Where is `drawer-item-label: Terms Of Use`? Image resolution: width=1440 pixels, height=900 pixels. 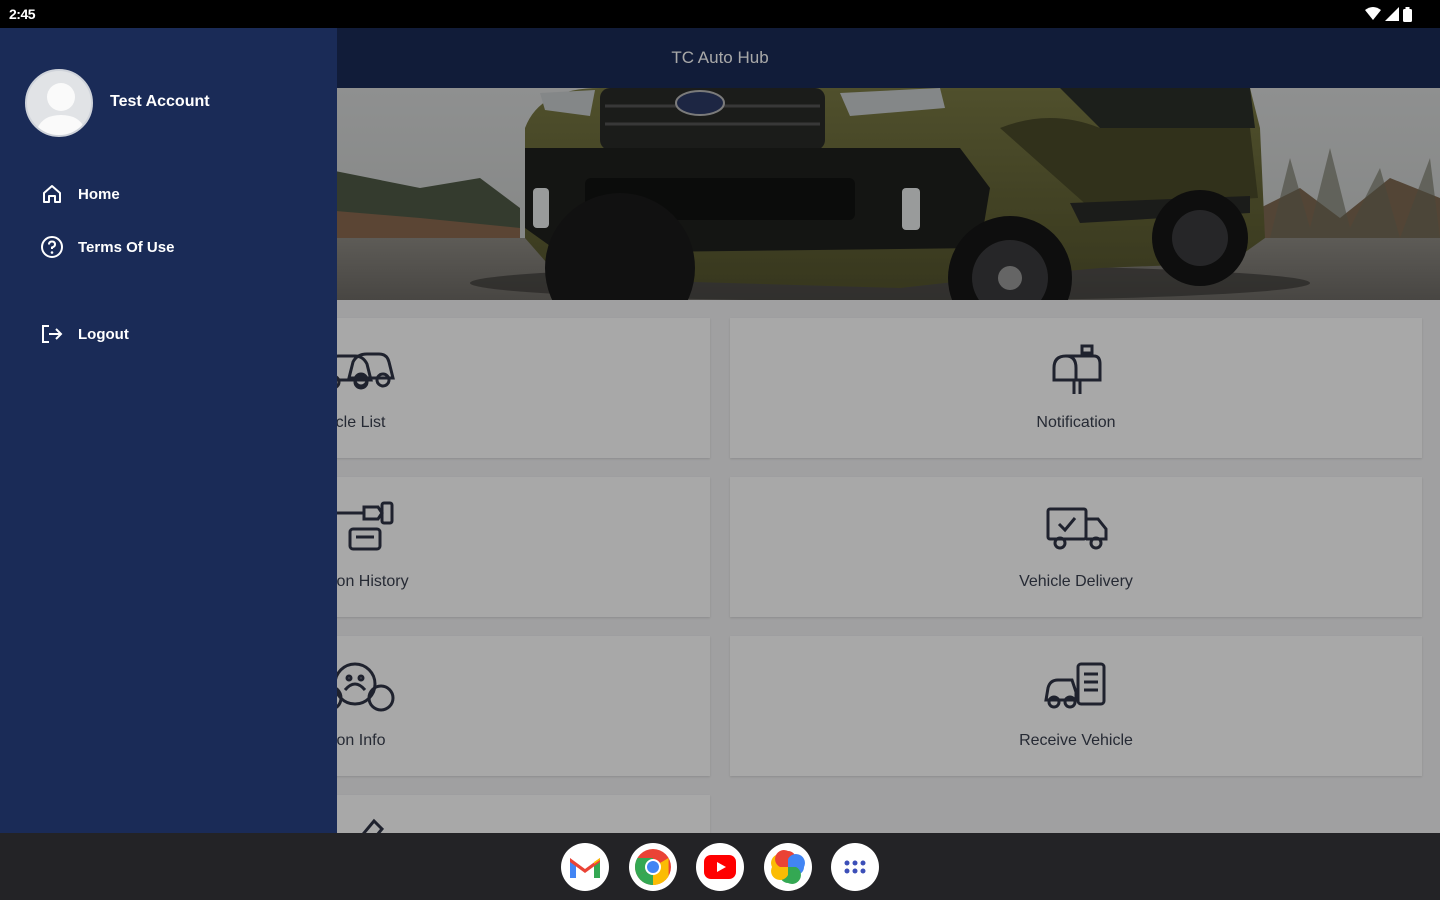
drawer-item-label: Terms Of Use is located at coordinates (126, 247).